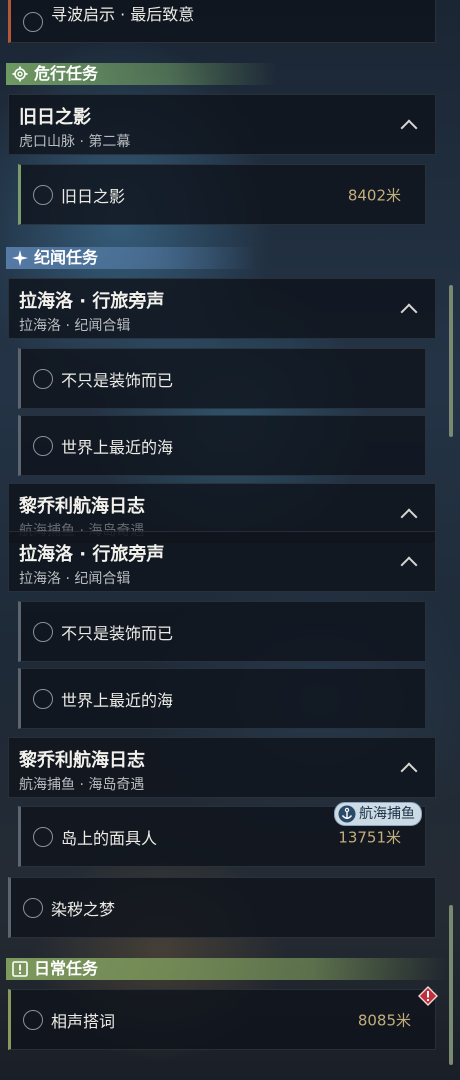  I want to click on quest-distance: 8402米, so click(374, 195).